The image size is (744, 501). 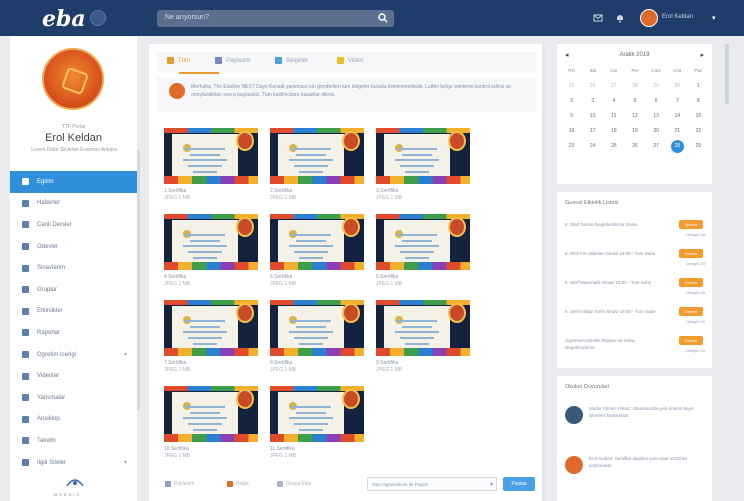 I want to click on certificate-item: 7.Sertifika JPEG 1 MB, so click(x=211, y=336).